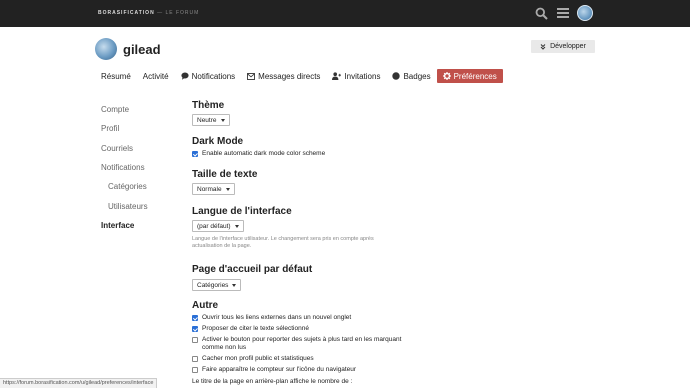 The image size is (690, 388). I want to click on text-size-select: Normale, so click(213, 189).